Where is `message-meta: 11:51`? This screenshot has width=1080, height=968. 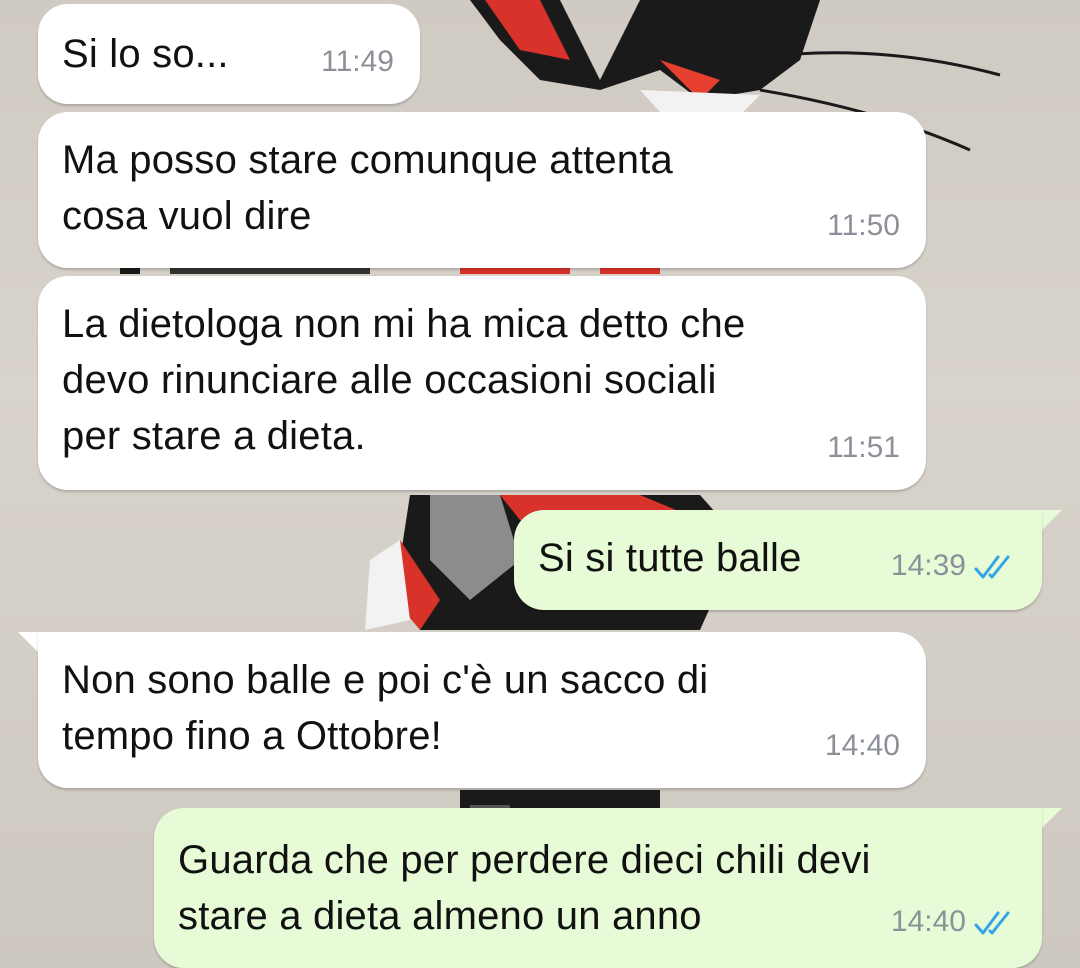
message-meta: 11:51 is located at coordinates (863, 448).